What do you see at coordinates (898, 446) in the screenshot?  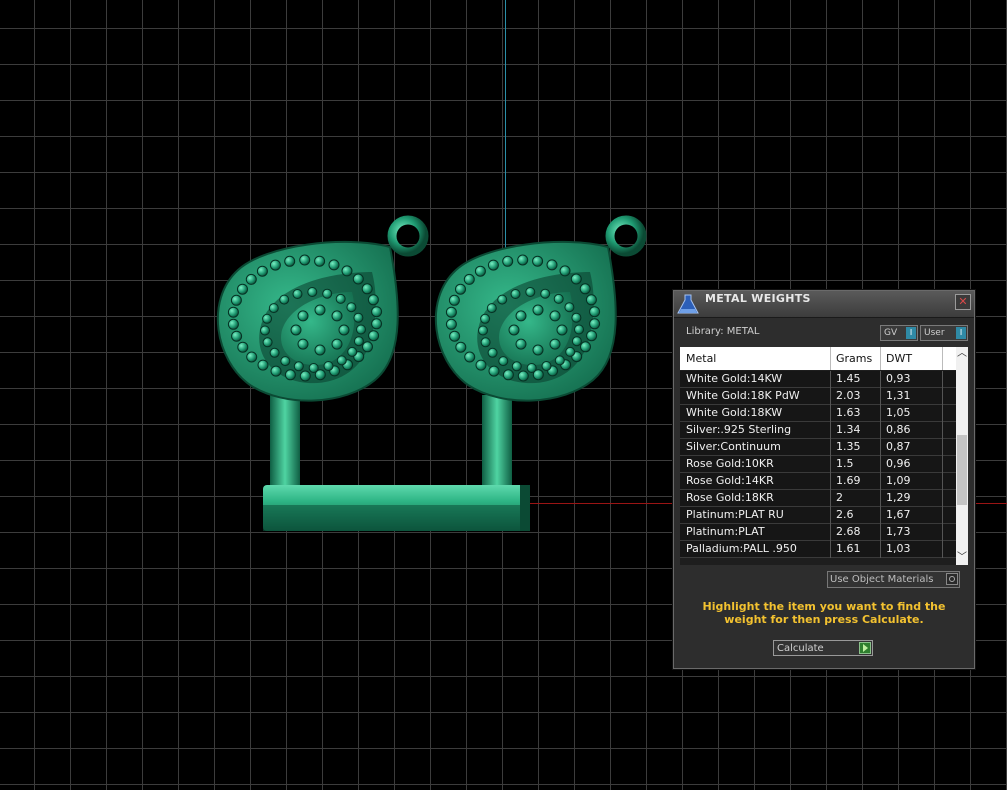 I see `cell-dwt: 0,87` at bounding box center [898, 446].